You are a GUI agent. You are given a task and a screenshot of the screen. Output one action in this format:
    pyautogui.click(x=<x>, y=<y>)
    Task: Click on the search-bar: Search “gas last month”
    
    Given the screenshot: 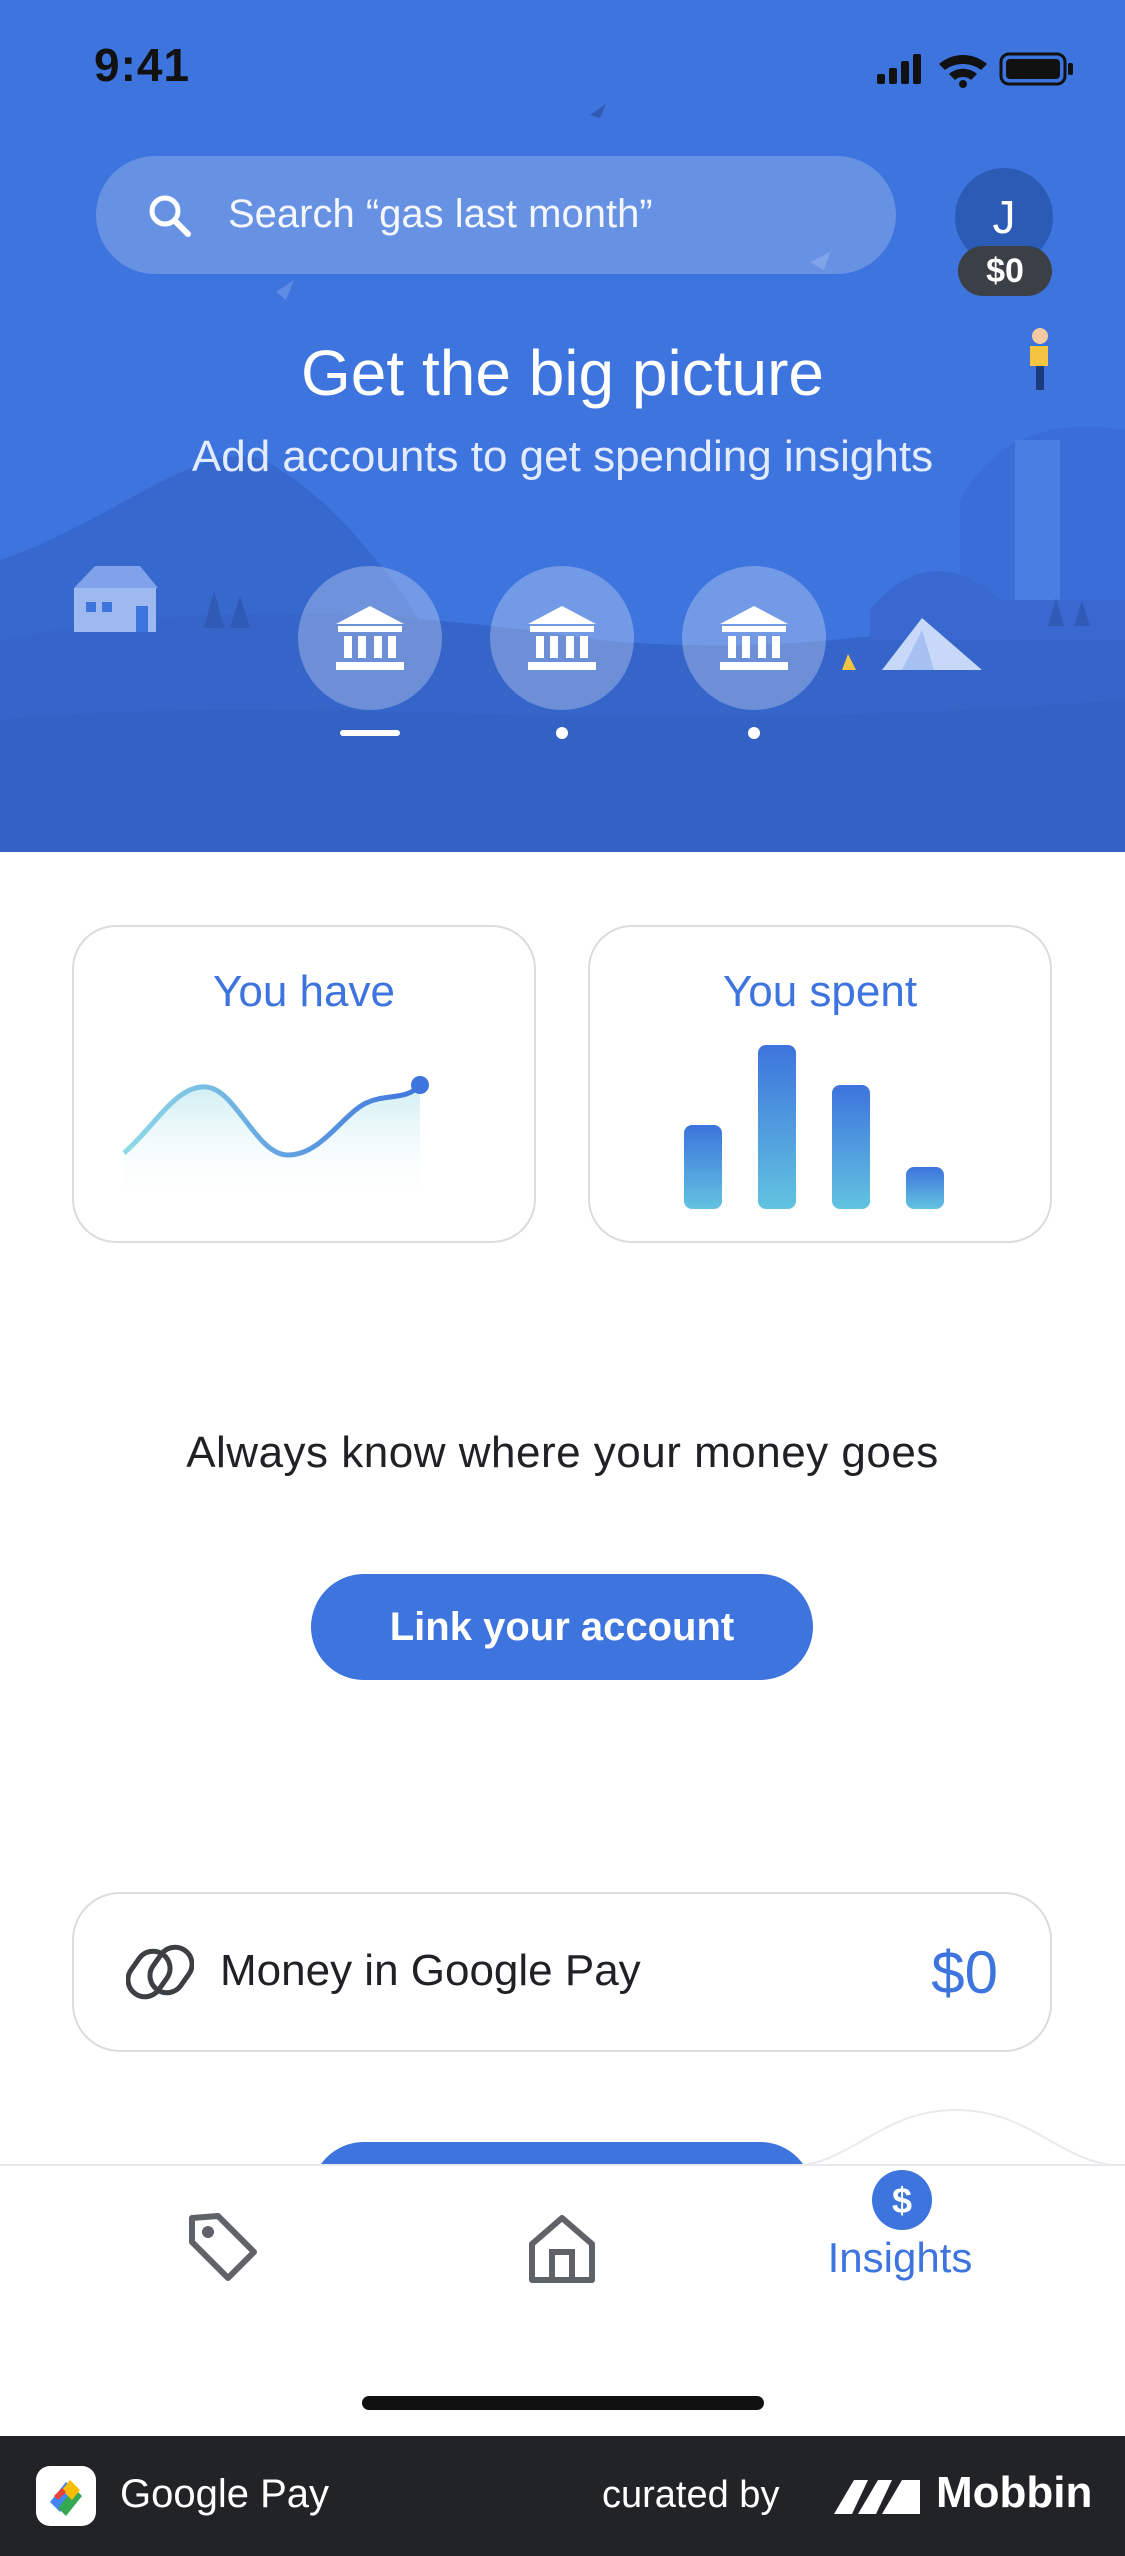 What is the action you would take?
    pyautogui.click(x=496, y=215)
    